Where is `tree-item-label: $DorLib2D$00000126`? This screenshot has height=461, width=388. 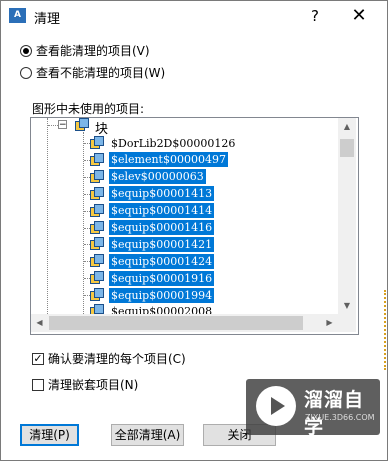 tree-item-label: $DorLib2D$00000126 is located at coordinates (173, 143).